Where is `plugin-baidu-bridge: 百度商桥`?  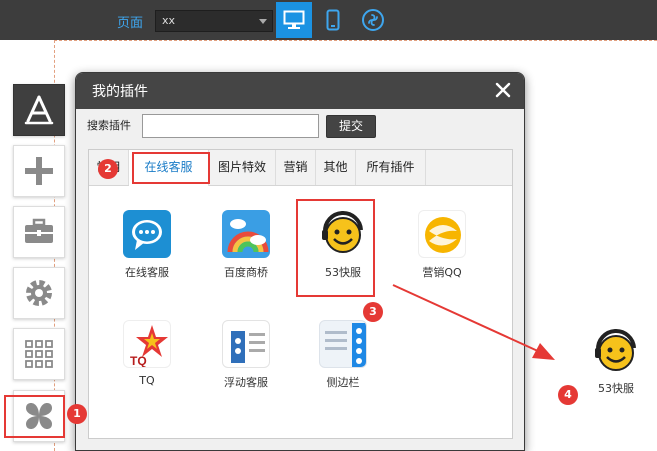 plugin-baidu-bridge: 百度商桥 is located at coordinates (246, 245).